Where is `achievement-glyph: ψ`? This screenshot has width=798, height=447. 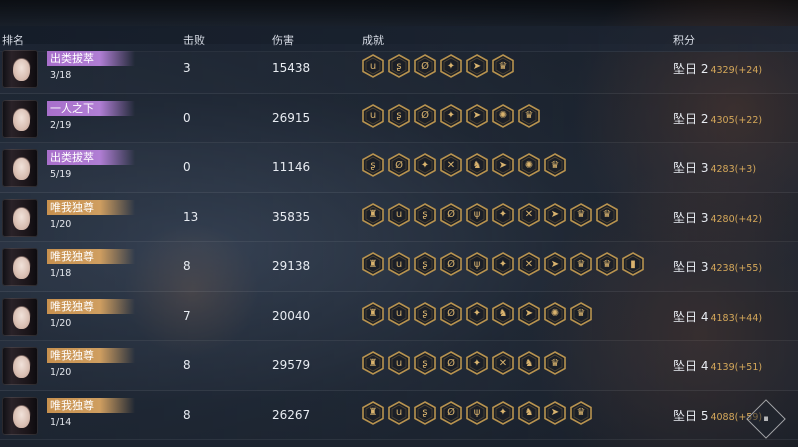 achievement-glyph: ψ is located at coordinates (477, 412).